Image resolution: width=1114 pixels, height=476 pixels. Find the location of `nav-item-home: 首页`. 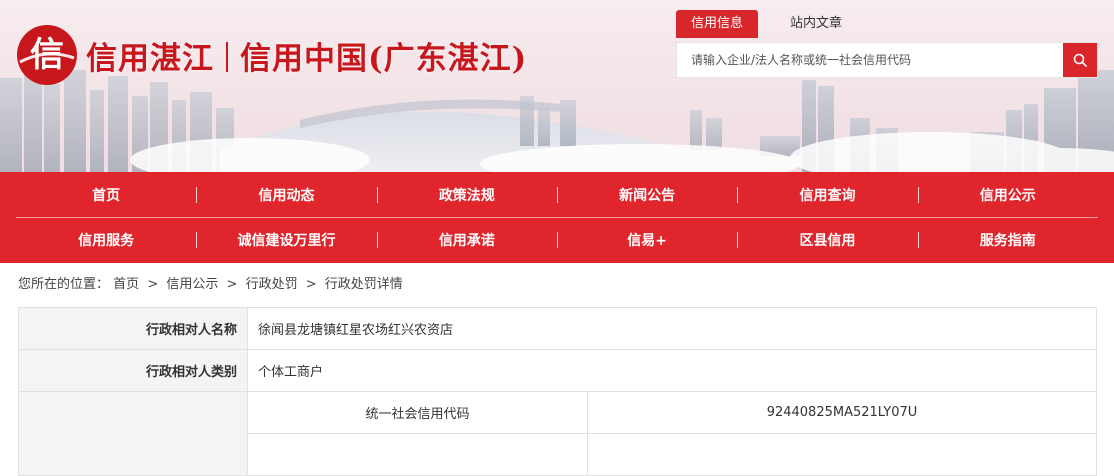

nav-item-home: 首页 is located at coordinates (106, 195).